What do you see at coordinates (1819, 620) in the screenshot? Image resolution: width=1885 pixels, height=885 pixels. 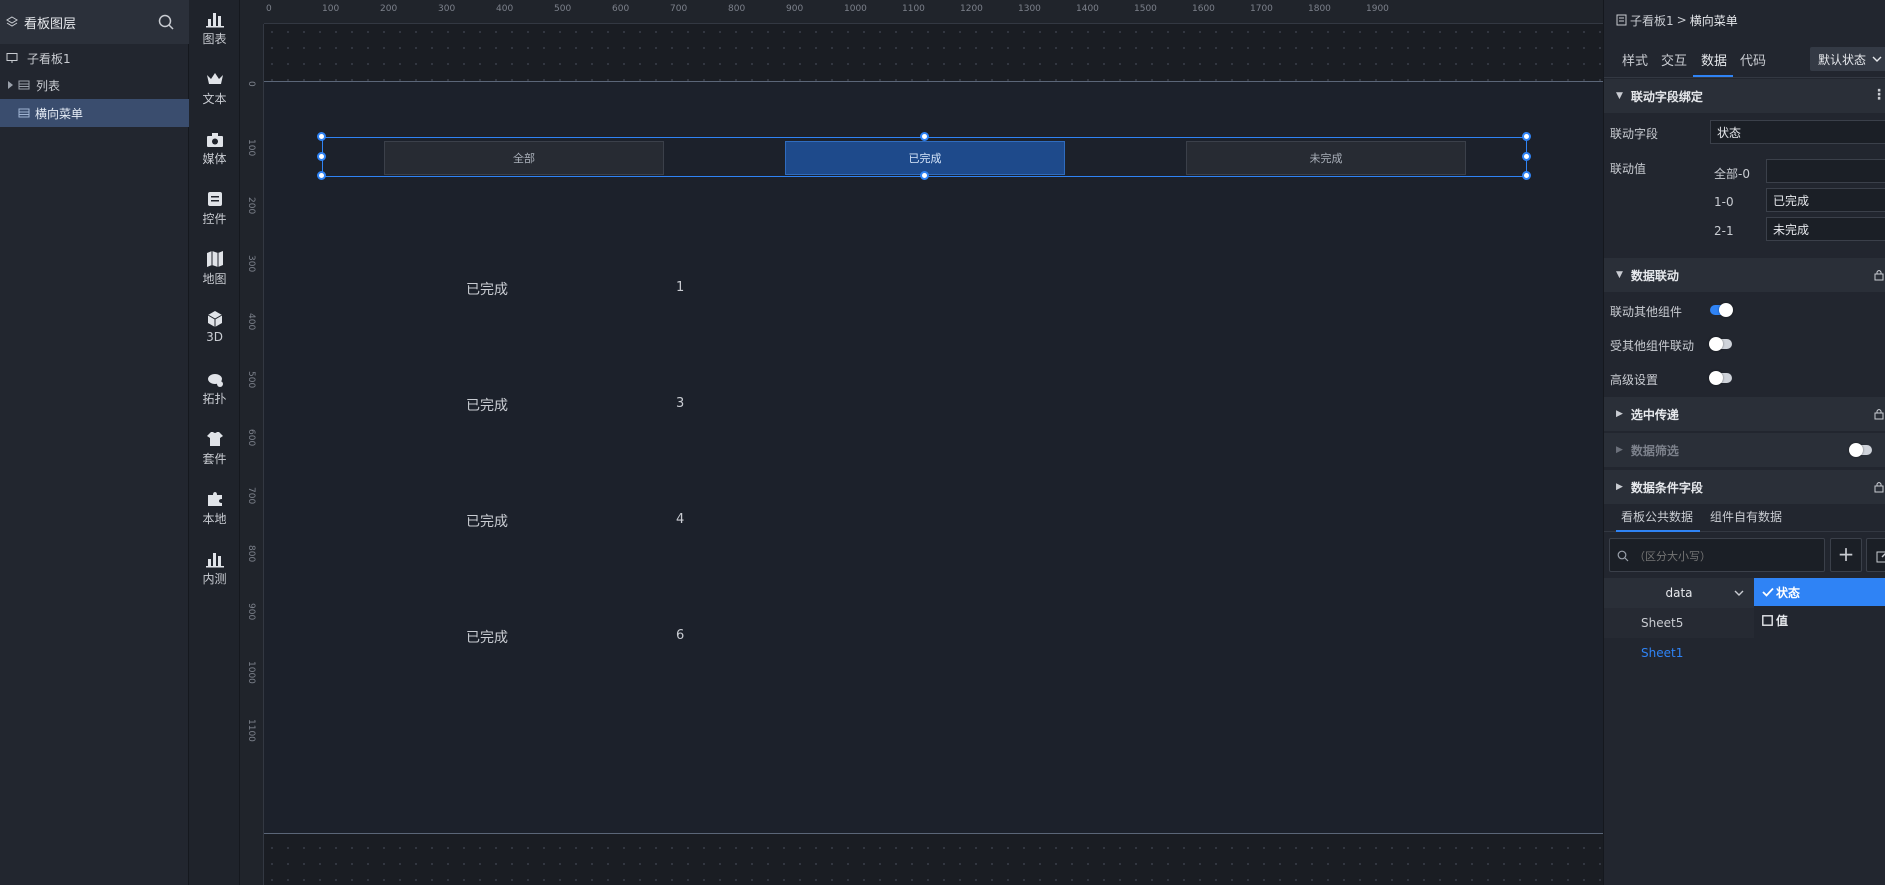 I see `field-item-value: 值` at bounding box center [1819, 620].